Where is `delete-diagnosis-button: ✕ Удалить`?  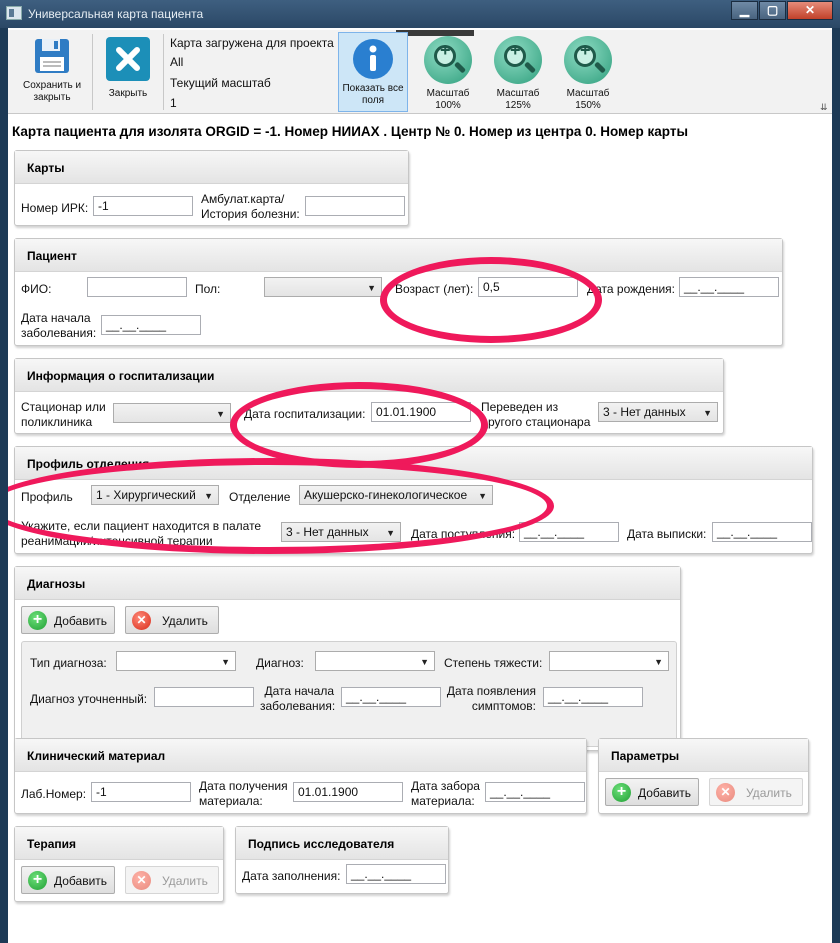
delete-diagnosis-button: ✕ Удалить is located at coordinates (172, 620).